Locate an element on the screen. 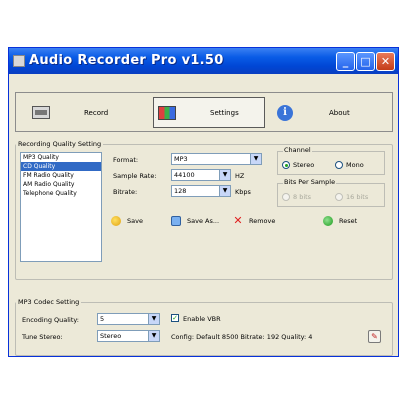 This screenshot has height=400, width=400. stereo-label: Stereo is located at coordinates (304, 165).